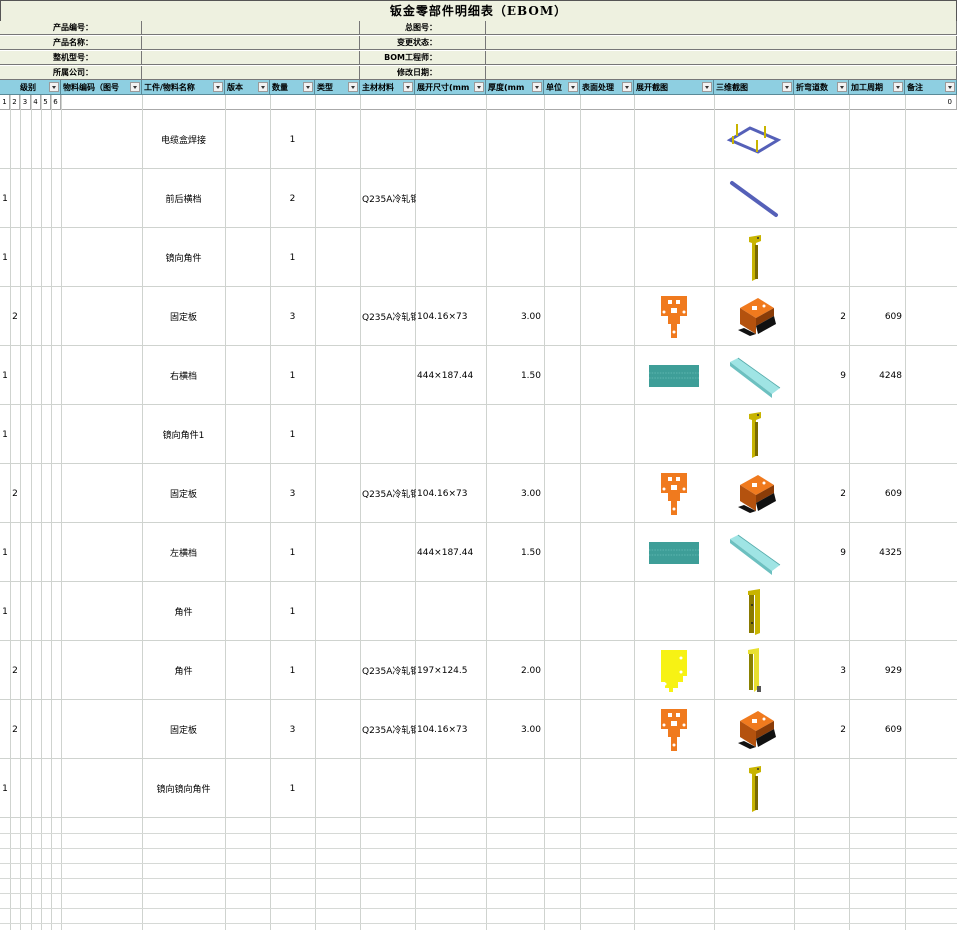 Image resolution: width=957 pixels, height=930 pixels. I want to click on part-name-cell: 左横档, so click(183, 552).